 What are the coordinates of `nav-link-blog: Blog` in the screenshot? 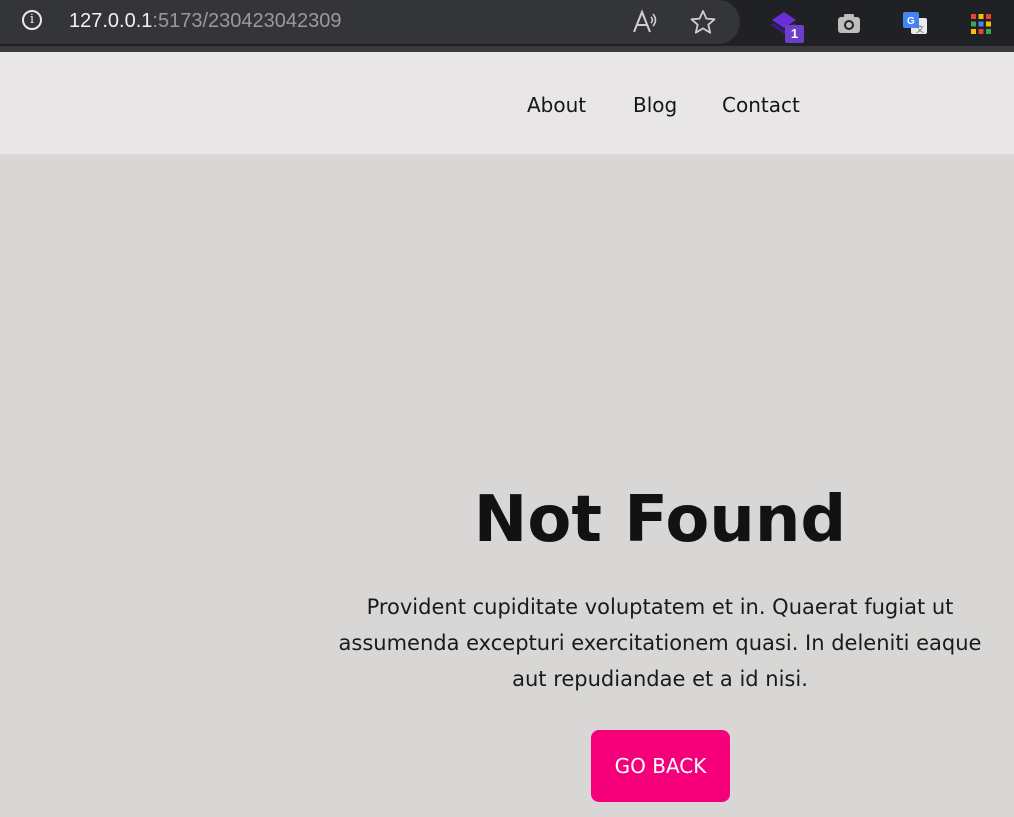 It's located at (655, 105).